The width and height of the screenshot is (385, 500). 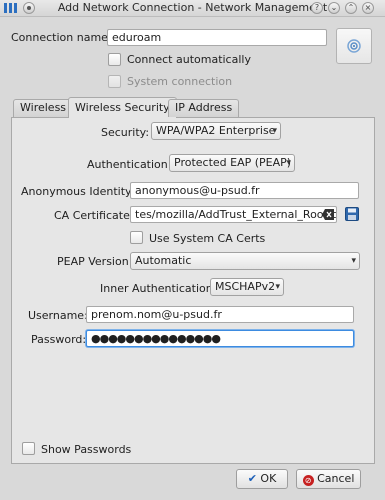 What do you see at coordinates (78, 191) in the screenshot?
I see `anonymous-identity-label: Anonymous Identity:` at bounding box center [78, 191].